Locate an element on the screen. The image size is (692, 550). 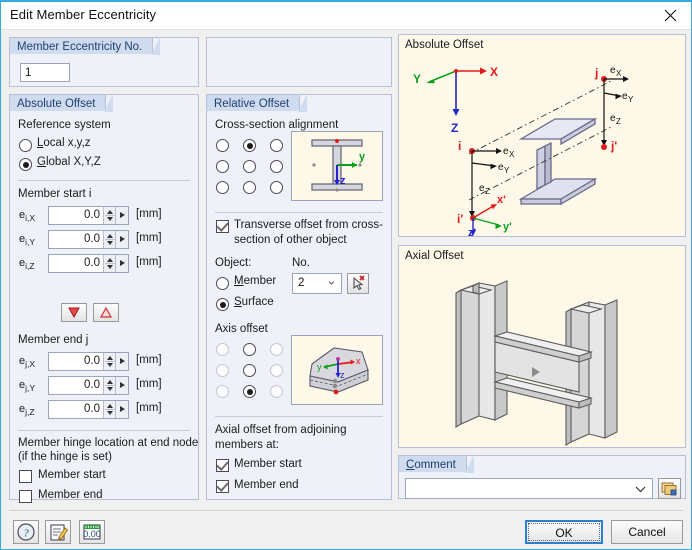
alignment-radio-r2c2 is located at coordinates (276, 187).